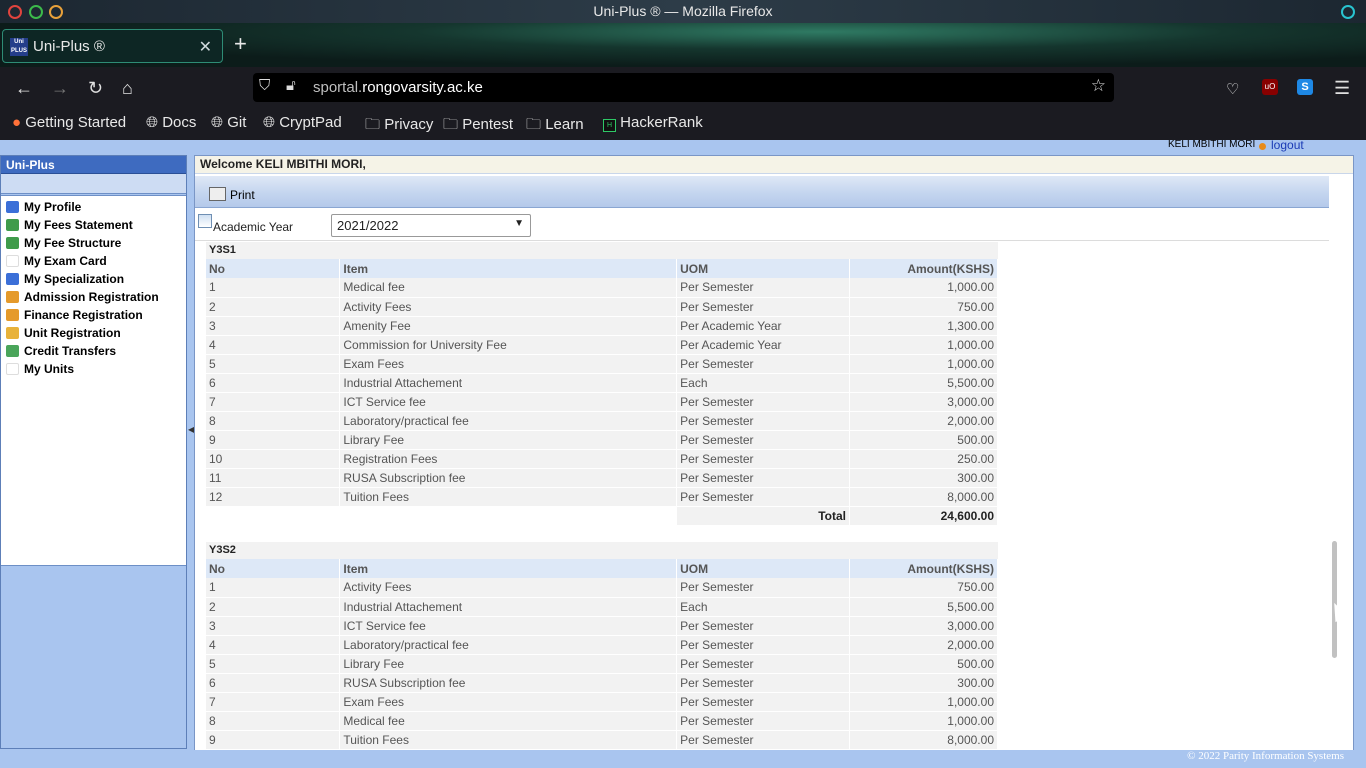  What do you see at coordinates (683, 87) in the screenshot?
I see `url-bar: ⛉ 🔓︎ sportal.rongovarsity.ac.ke ☆` at bounding box center [683, 87].